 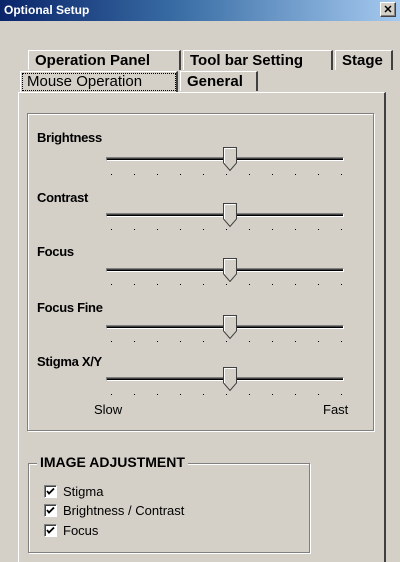 What do you see at coordinates (230, 270) in the screenshot?
I see `focus-slider-thumb` at bounding box center [230, 270].